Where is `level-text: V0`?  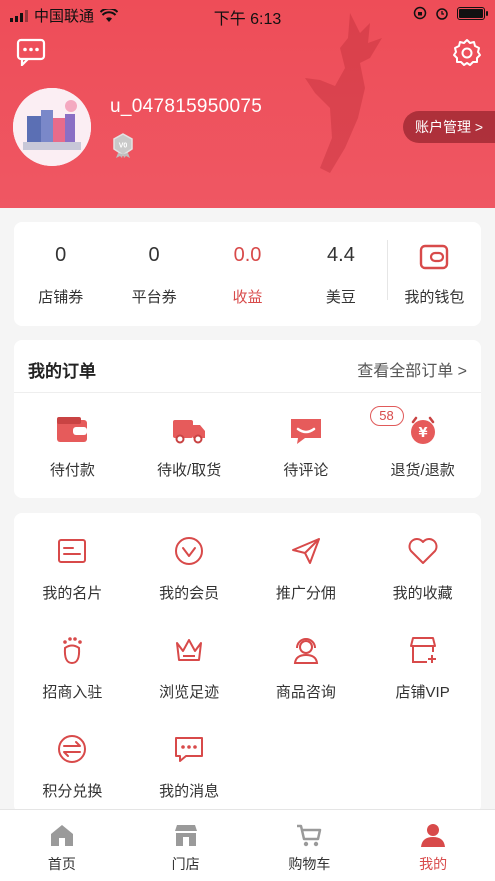
level-text: V0 is located at coordinates (123, 146).